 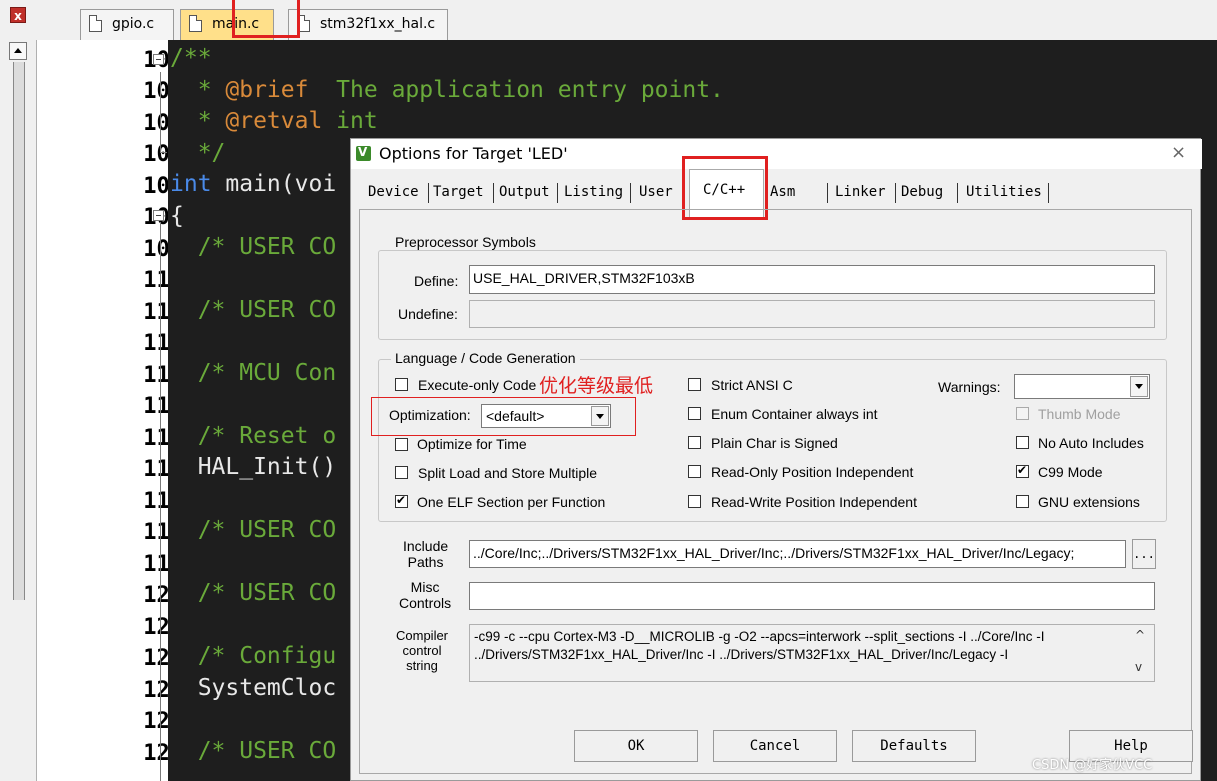 What do you see at coordinates (425, 562) in the screenshot?
I see `include-paths-label-line: Paths` at bounding box center [425, 562].